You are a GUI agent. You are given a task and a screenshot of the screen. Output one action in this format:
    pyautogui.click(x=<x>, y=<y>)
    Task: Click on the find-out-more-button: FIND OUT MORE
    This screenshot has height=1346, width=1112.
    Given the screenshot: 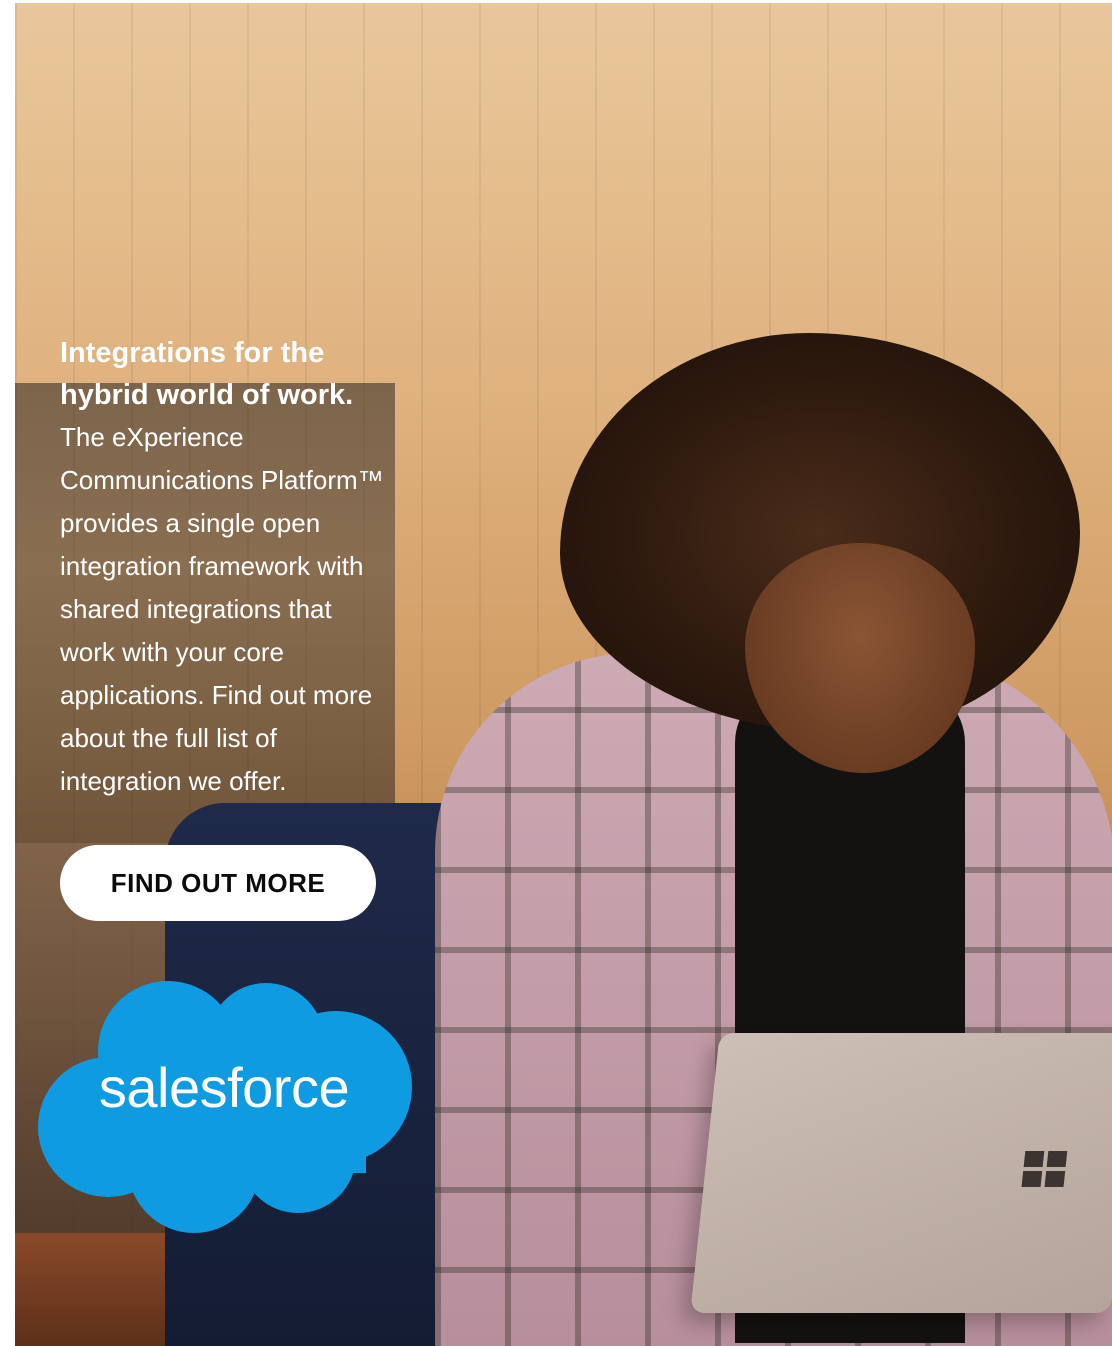 What is the action you would take?
    pyautogui.click(x=218, y=883)
    